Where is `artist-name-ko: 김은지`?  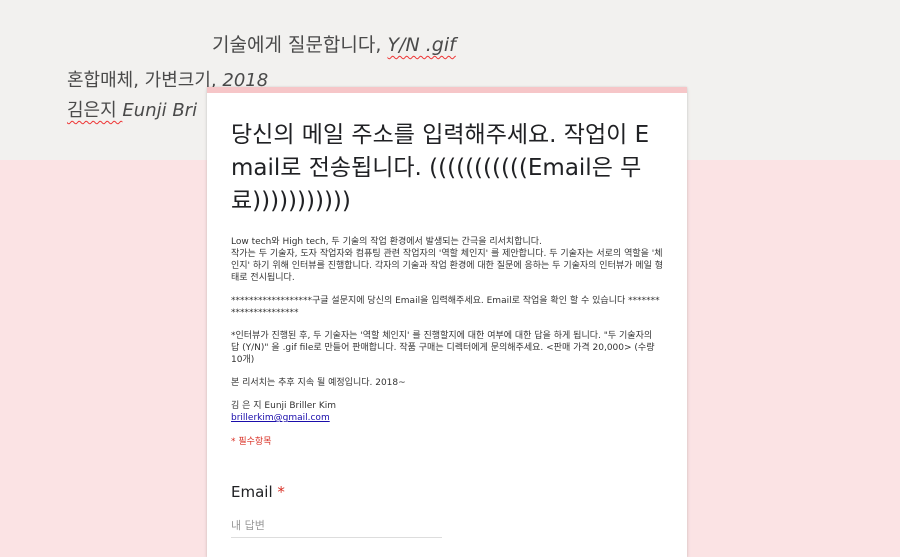
artist-name-ko: 김은지 is located at coordinates (95, 110).